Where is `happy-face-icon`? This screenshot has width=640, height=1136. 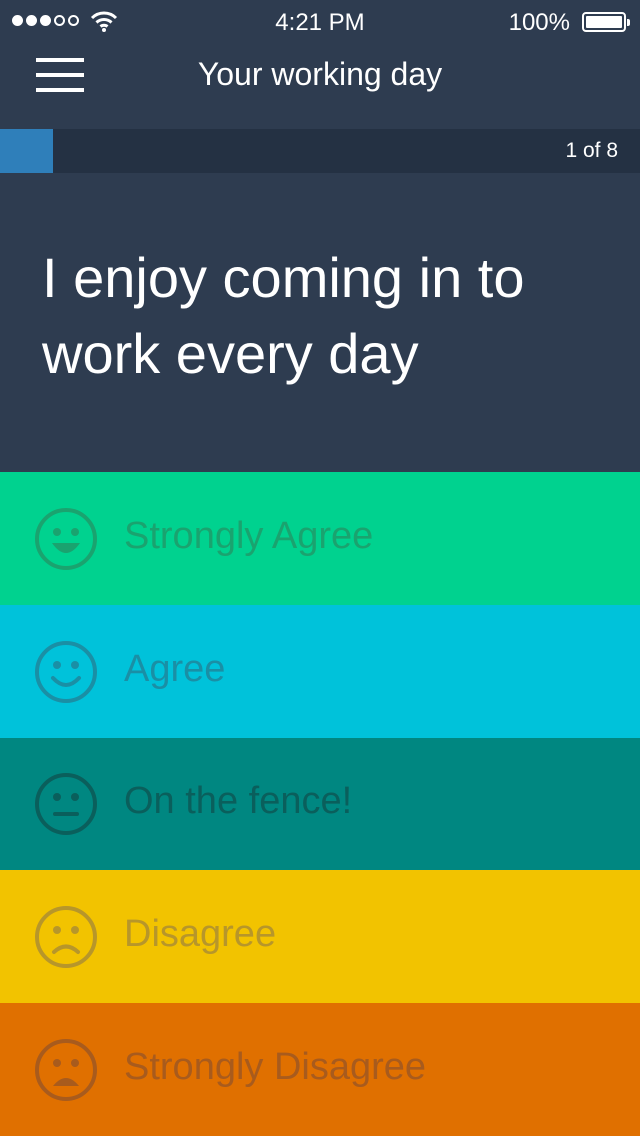 happy-face-icon is located at coordinates (66, 671).